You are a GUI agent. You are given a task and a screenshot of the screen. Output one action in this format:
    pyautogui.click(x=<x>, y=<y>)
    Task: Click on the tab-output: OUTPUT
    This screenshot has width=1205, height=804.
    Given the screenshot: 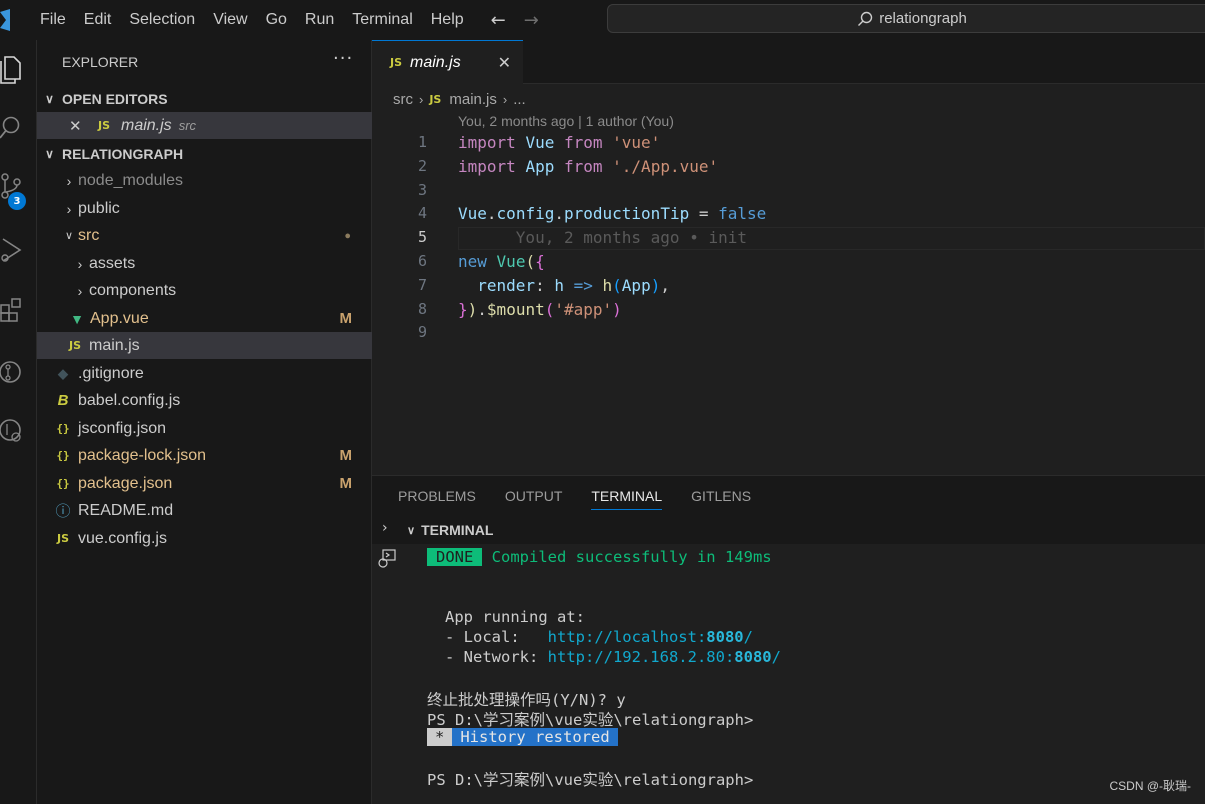 What is the action you would take?
    pyautogui.click(x=534, y=499)
    